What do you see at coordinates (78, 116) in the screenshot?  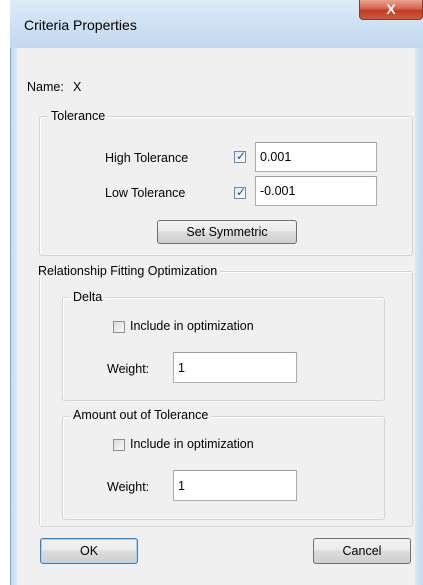 I see `tolerance-legend: Tolerance` at bounding box center [78, 116].